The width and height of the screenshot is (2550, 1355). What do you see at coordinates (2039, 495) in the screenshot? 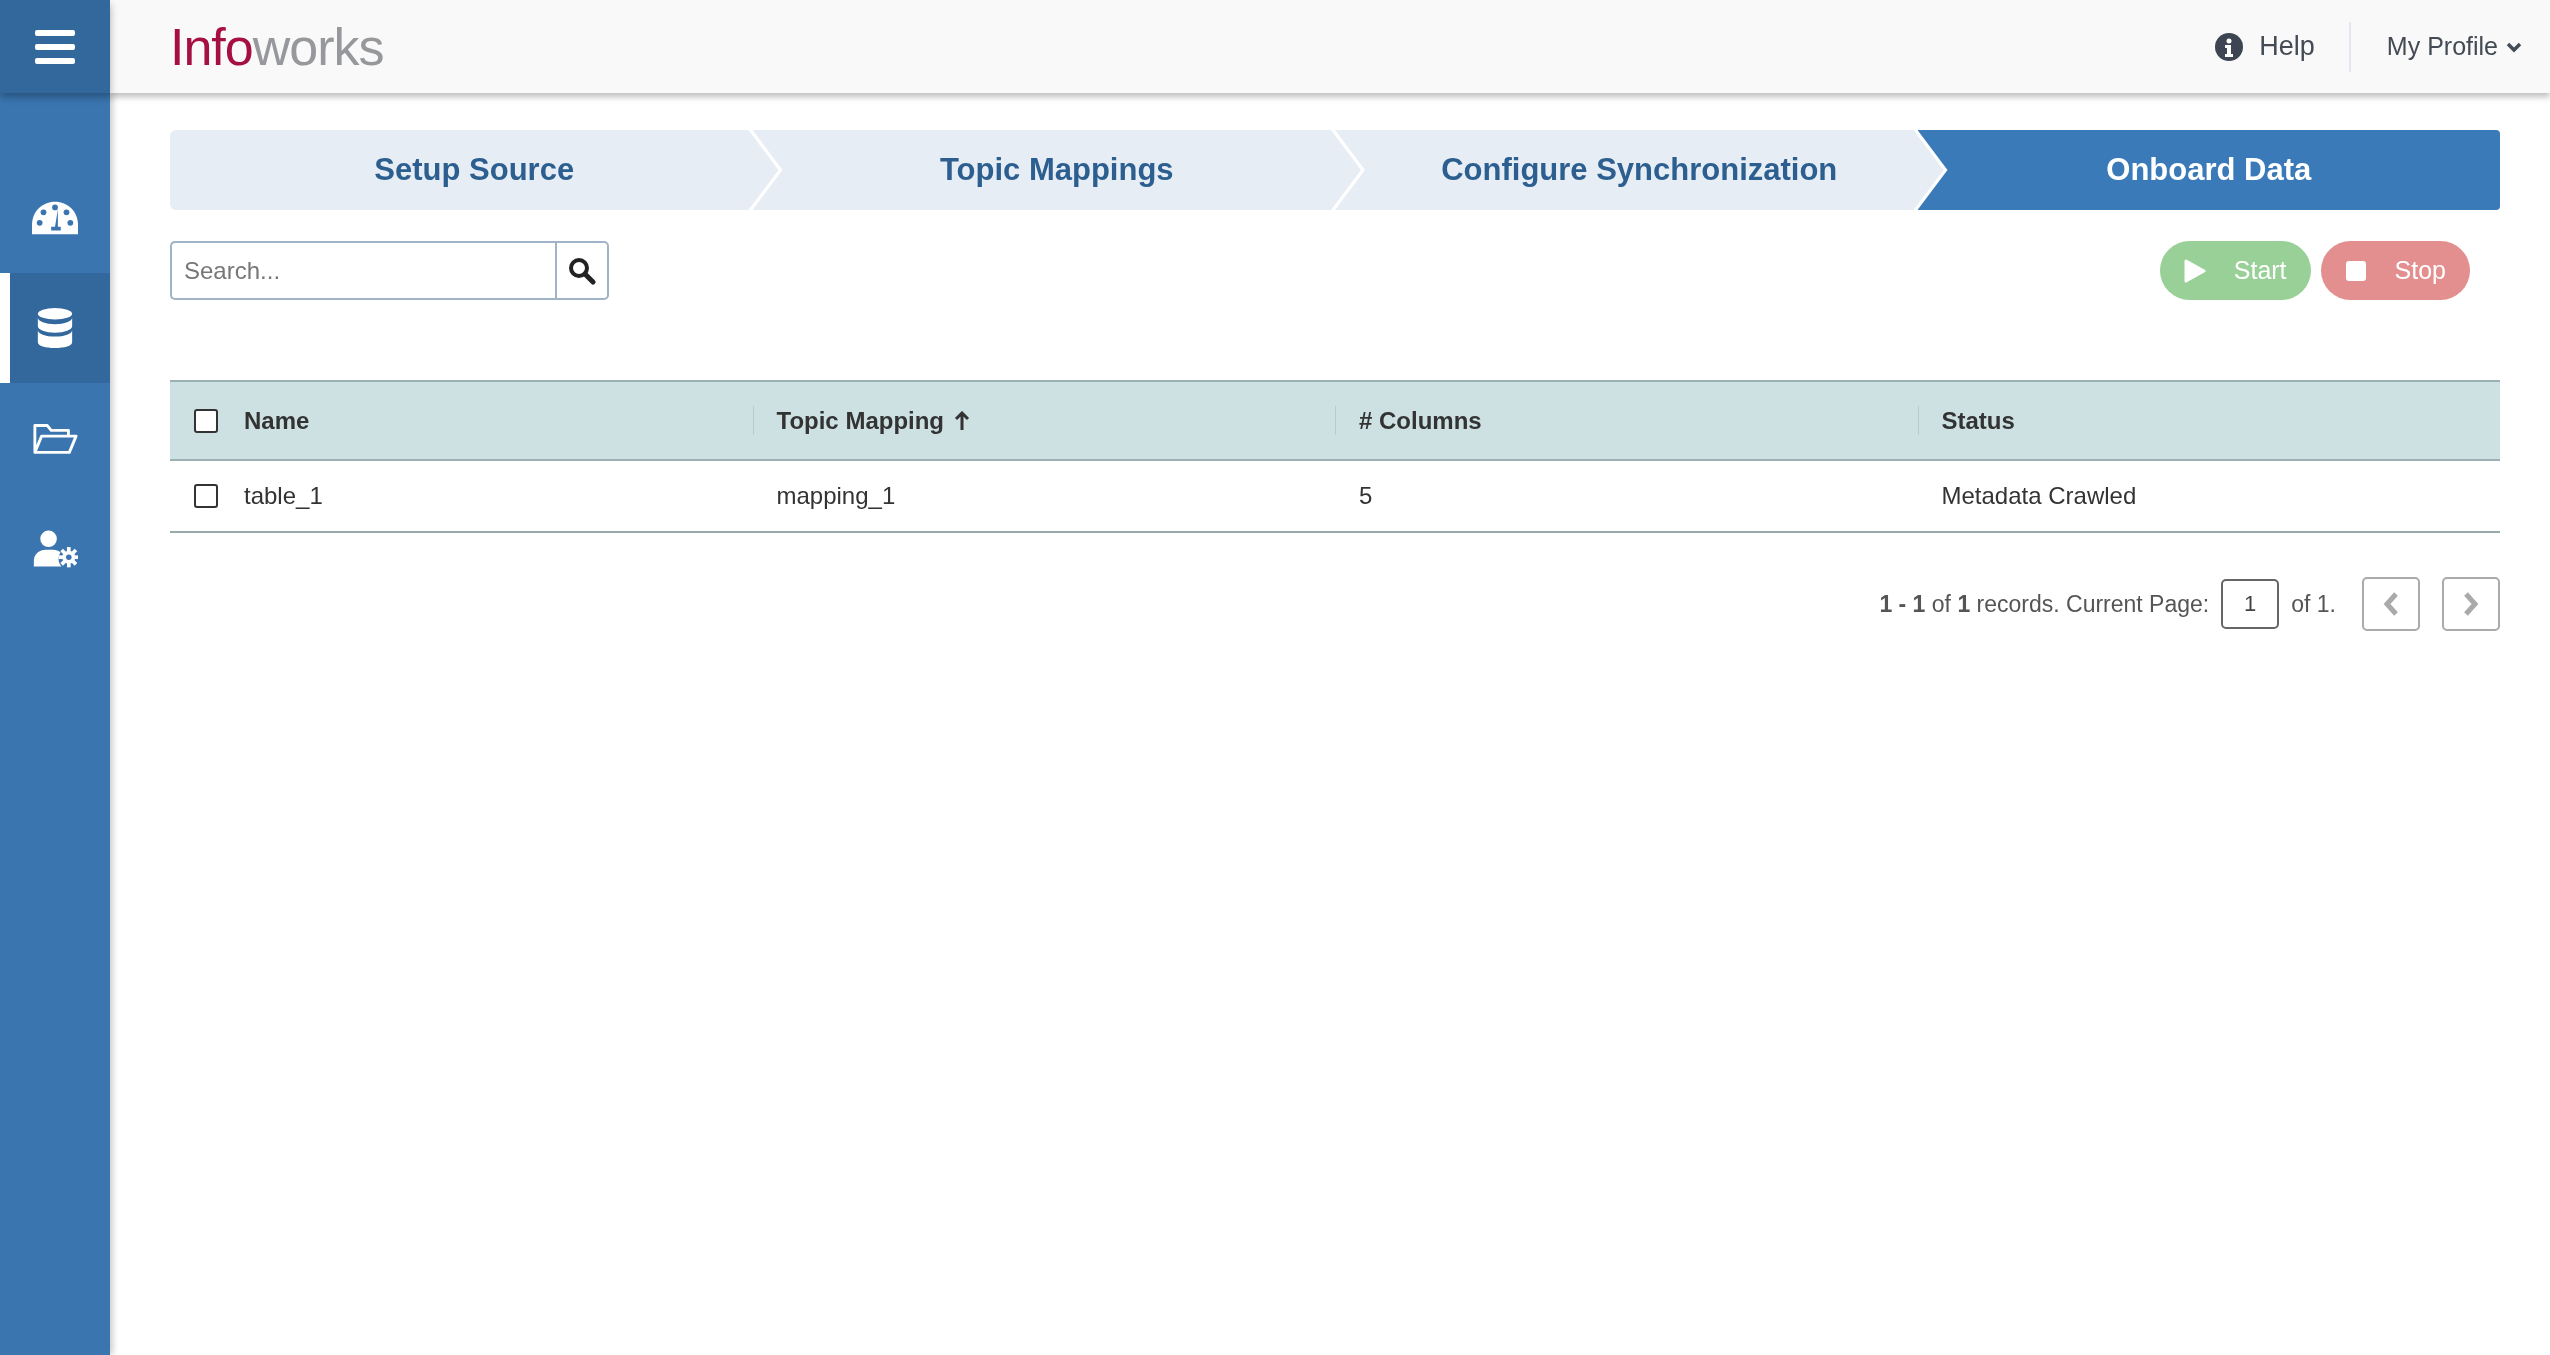
I see `table-cell: Metadata Crawled` at bounding box center [2039, 495].